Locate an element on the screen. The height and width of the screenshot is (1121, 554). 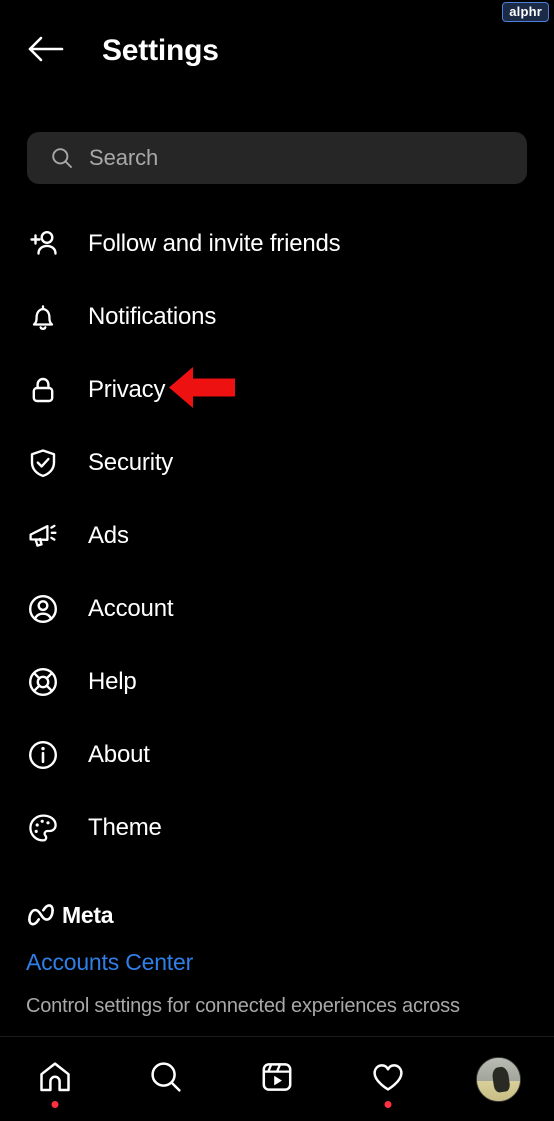
meta-brand: Meta is located at coordinates (281, 915).